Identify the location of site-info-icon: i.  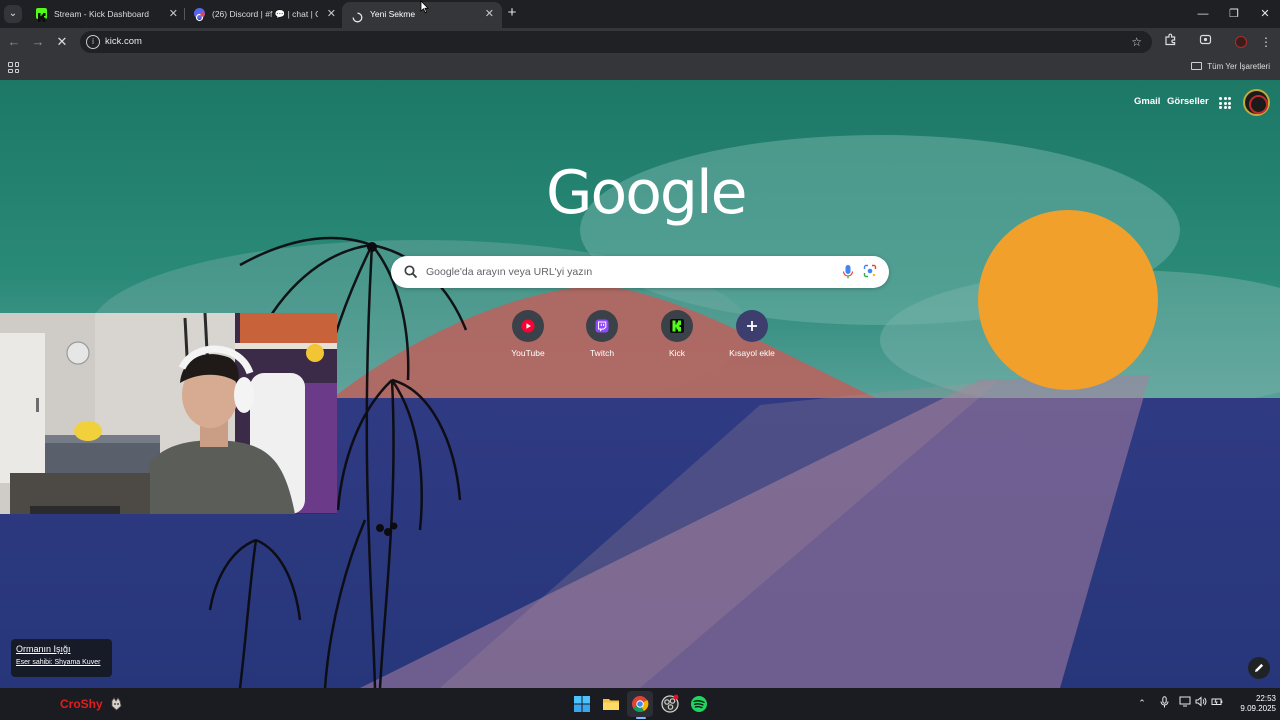
(93, 42).